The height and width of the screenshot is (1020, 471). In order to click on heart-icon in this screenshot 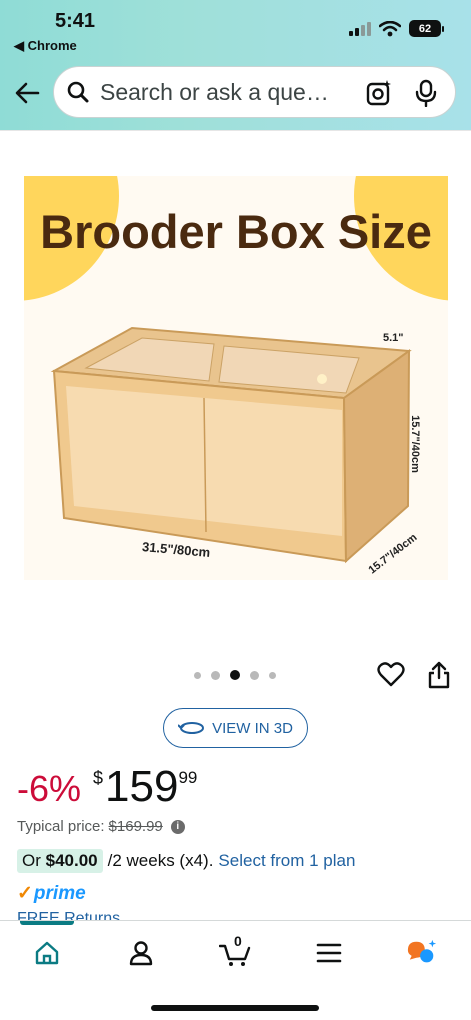, I will do `click(391, 674)`.